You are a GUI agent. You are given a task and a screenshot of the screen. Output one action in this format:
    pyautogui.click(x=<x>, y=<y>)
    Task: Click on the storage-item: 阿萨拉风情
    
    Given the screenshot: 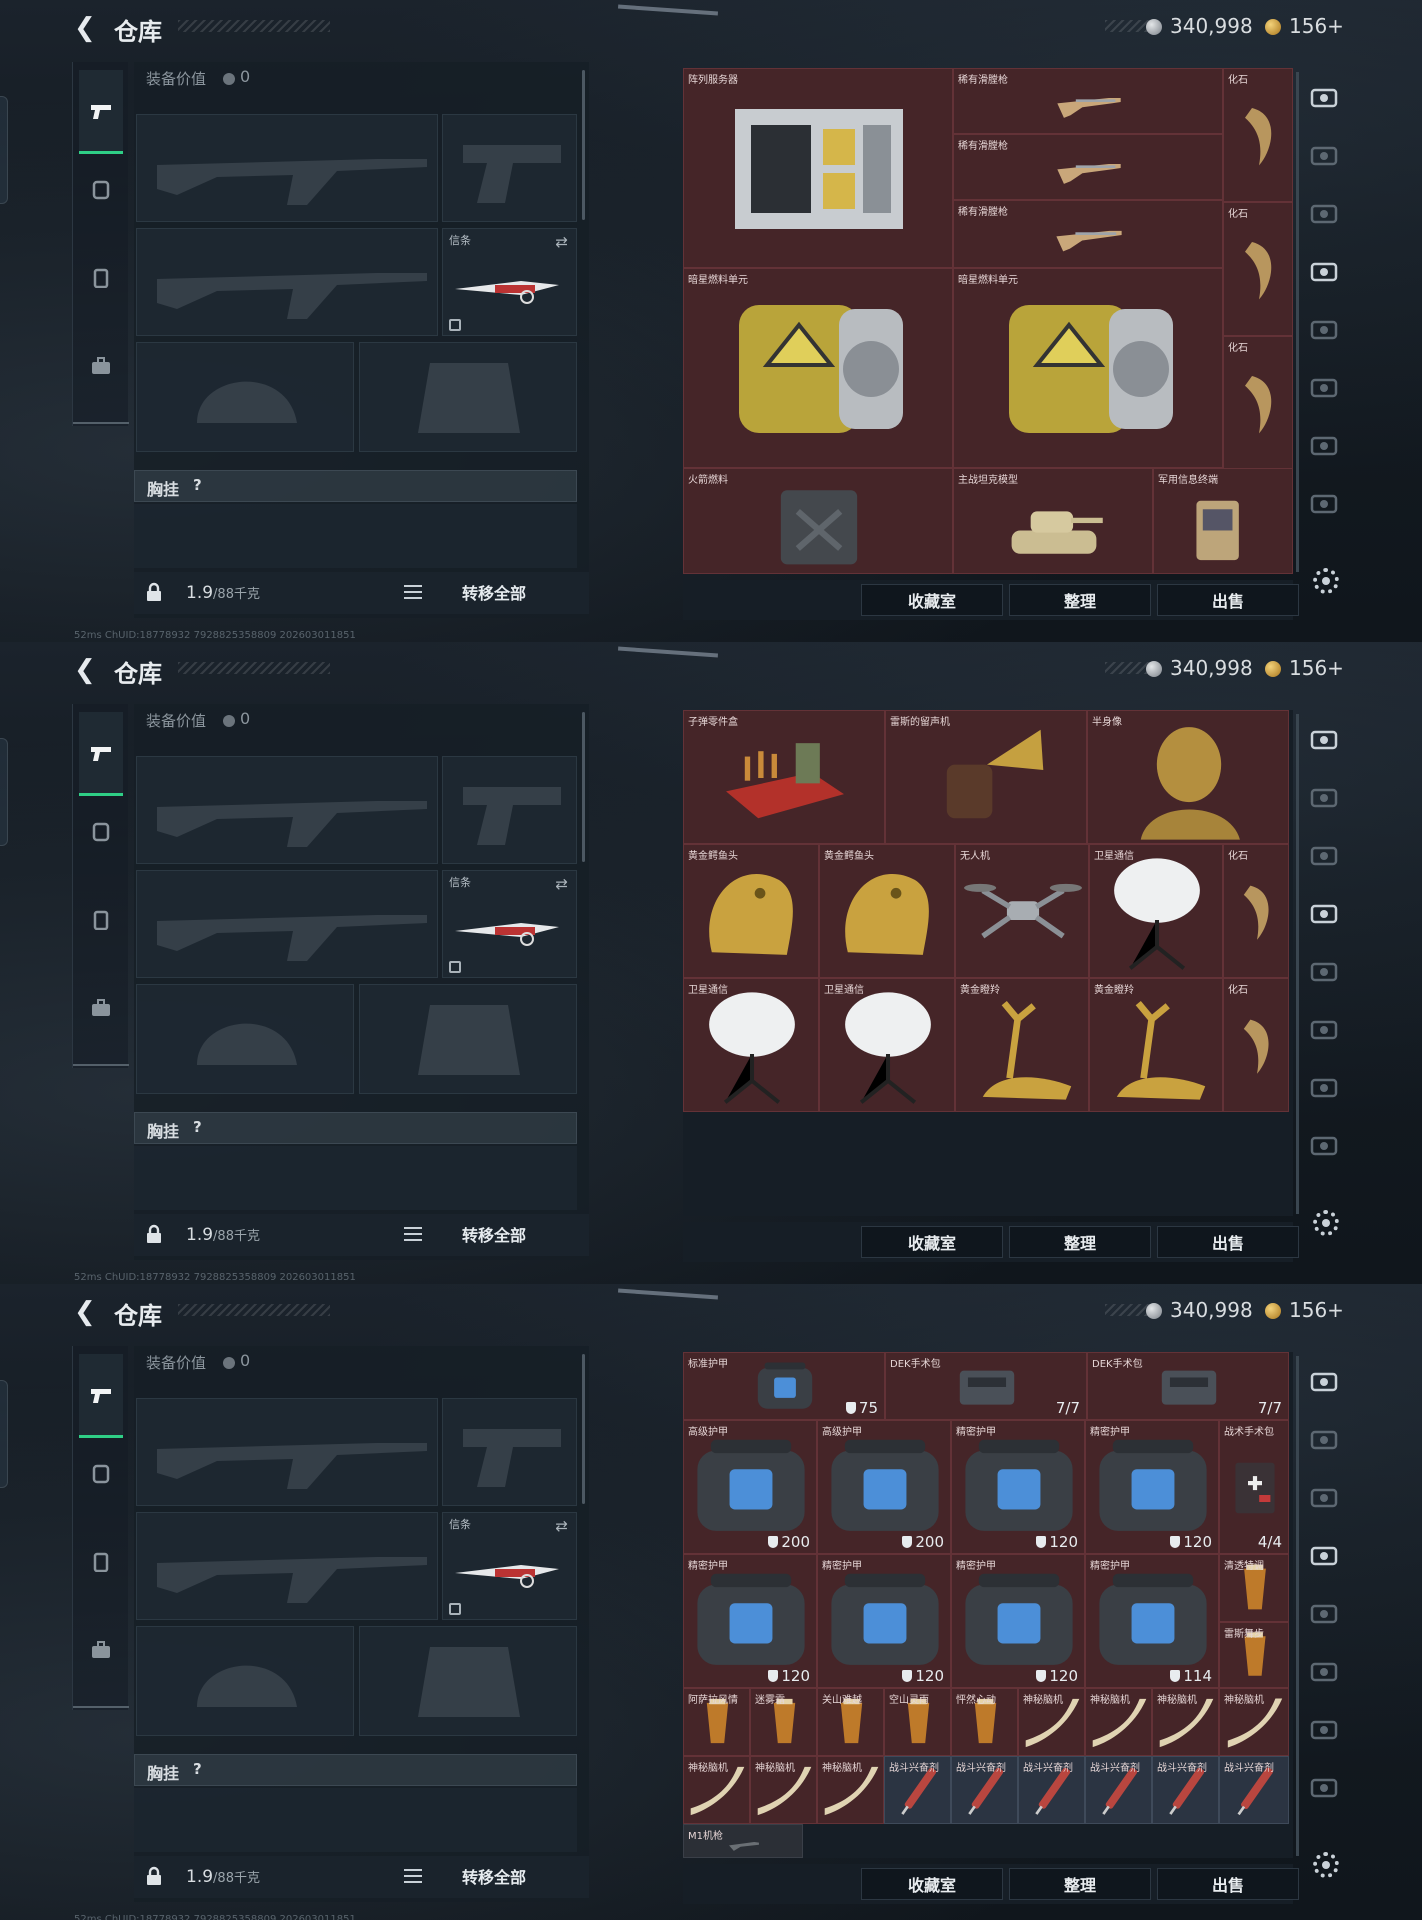 What is the action you would take?
    pyautogui.click(x=716, y=1722)
    